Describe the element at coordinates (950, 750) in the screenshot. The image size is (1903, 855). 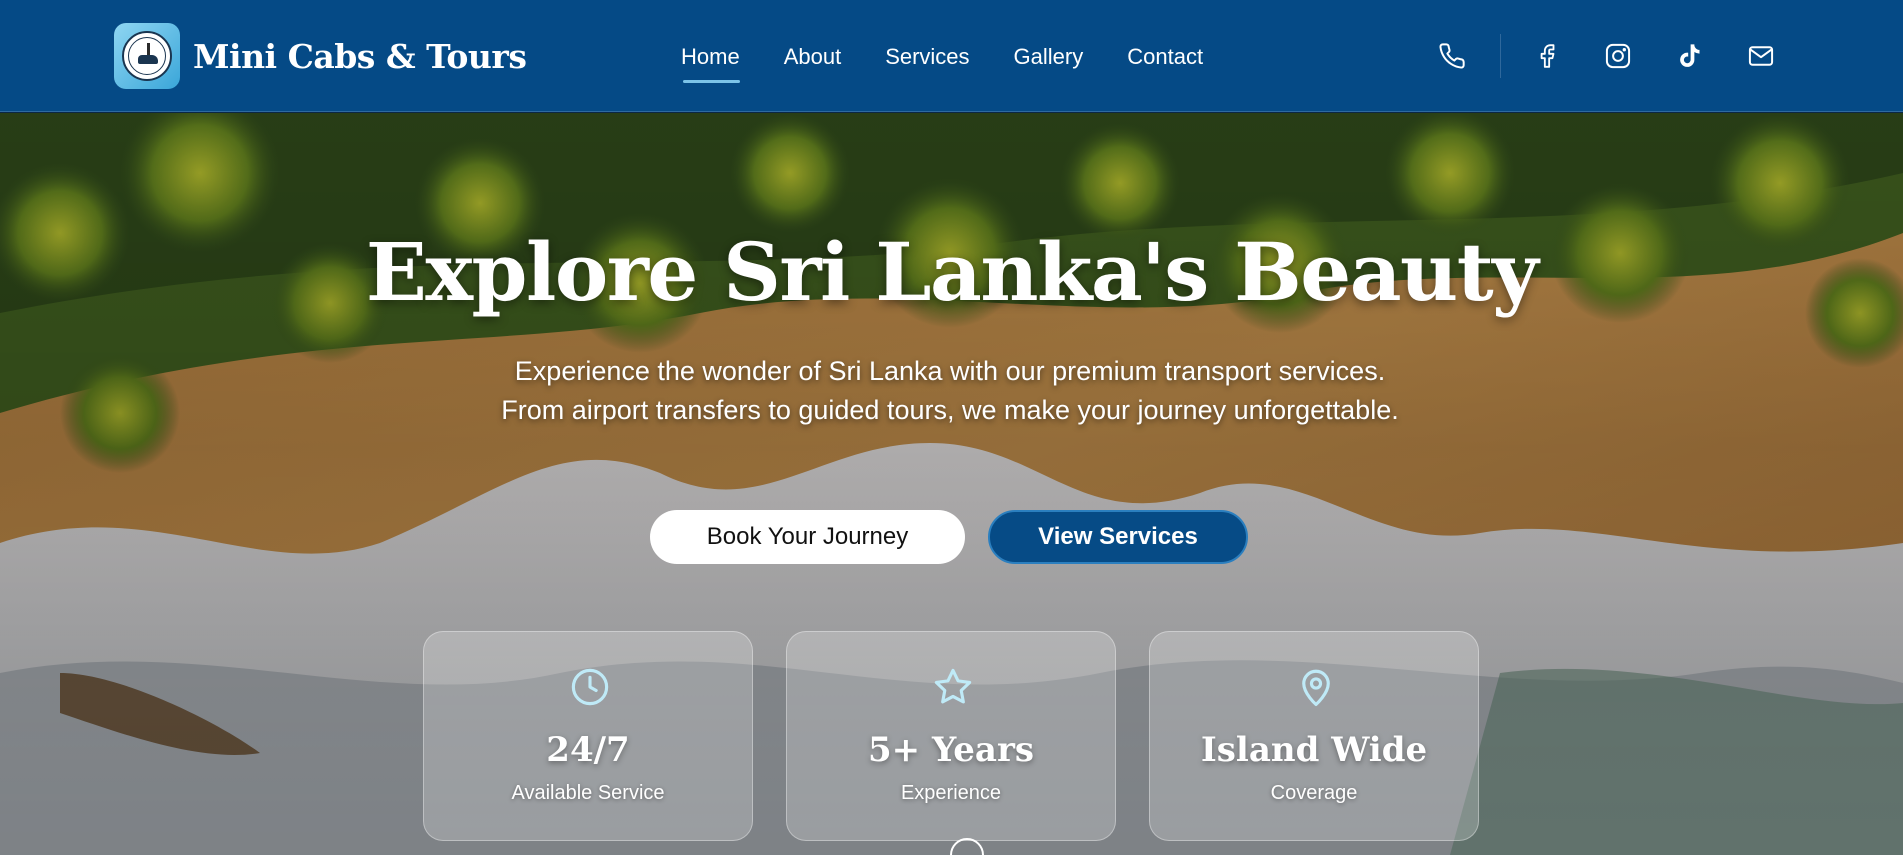
I see `stat-value: 5+ Years` at that location.